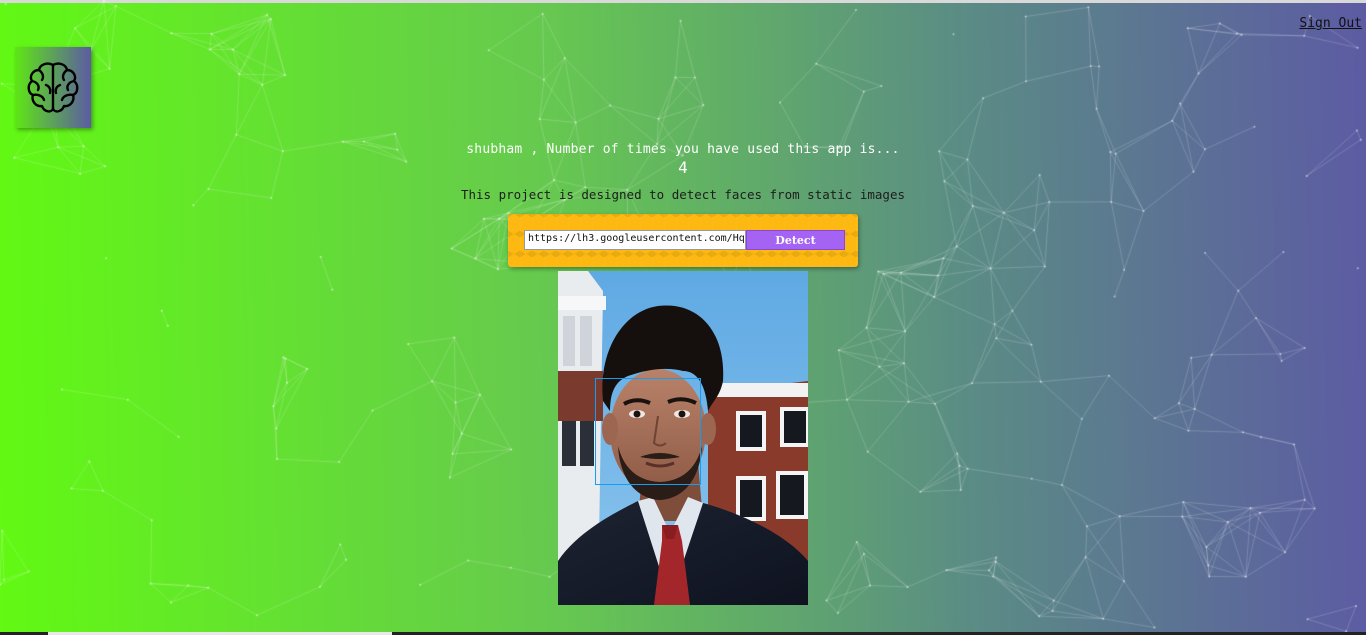 The image size is (1366, 635). What do you see at coordinates (683, 167) in the screenshot?
I see `usage-count: 4` at bounding box center [683, 167].